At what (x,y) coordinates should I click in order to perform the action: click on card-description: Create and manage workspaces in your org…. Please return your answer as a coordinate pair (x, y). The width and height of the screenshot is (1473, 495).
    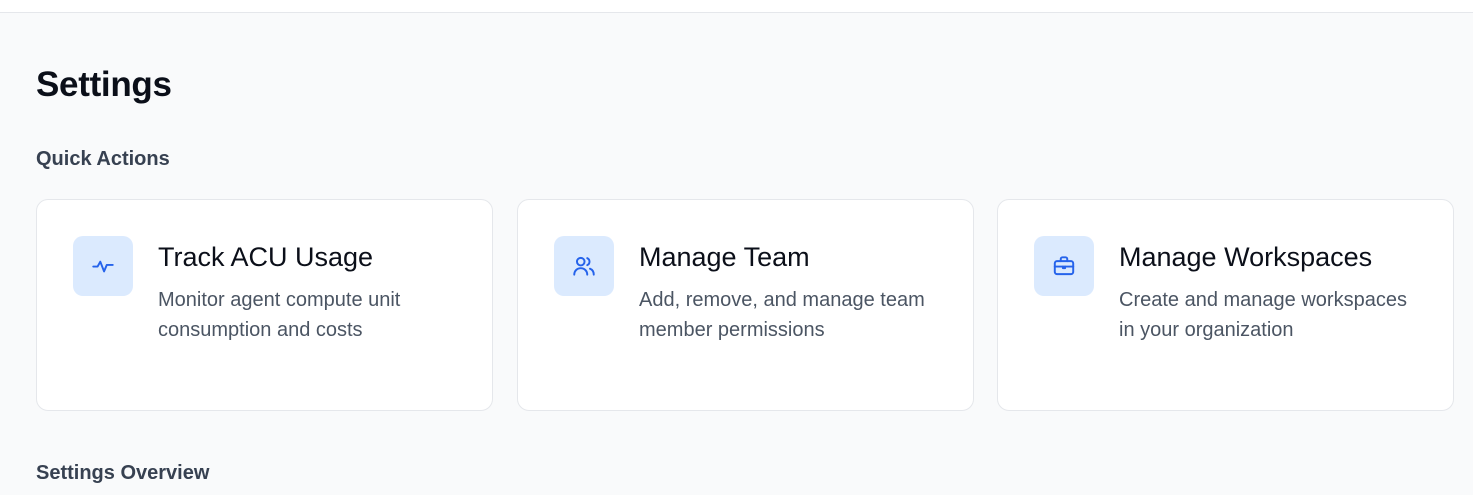
    Looking at the image, I should click on (1263, 315).